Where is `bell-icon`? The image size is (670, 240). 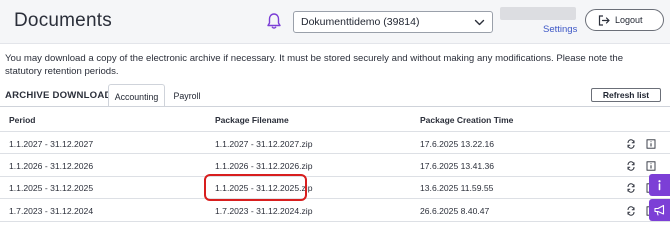
bell-icon is located at coordinates (274, 21).